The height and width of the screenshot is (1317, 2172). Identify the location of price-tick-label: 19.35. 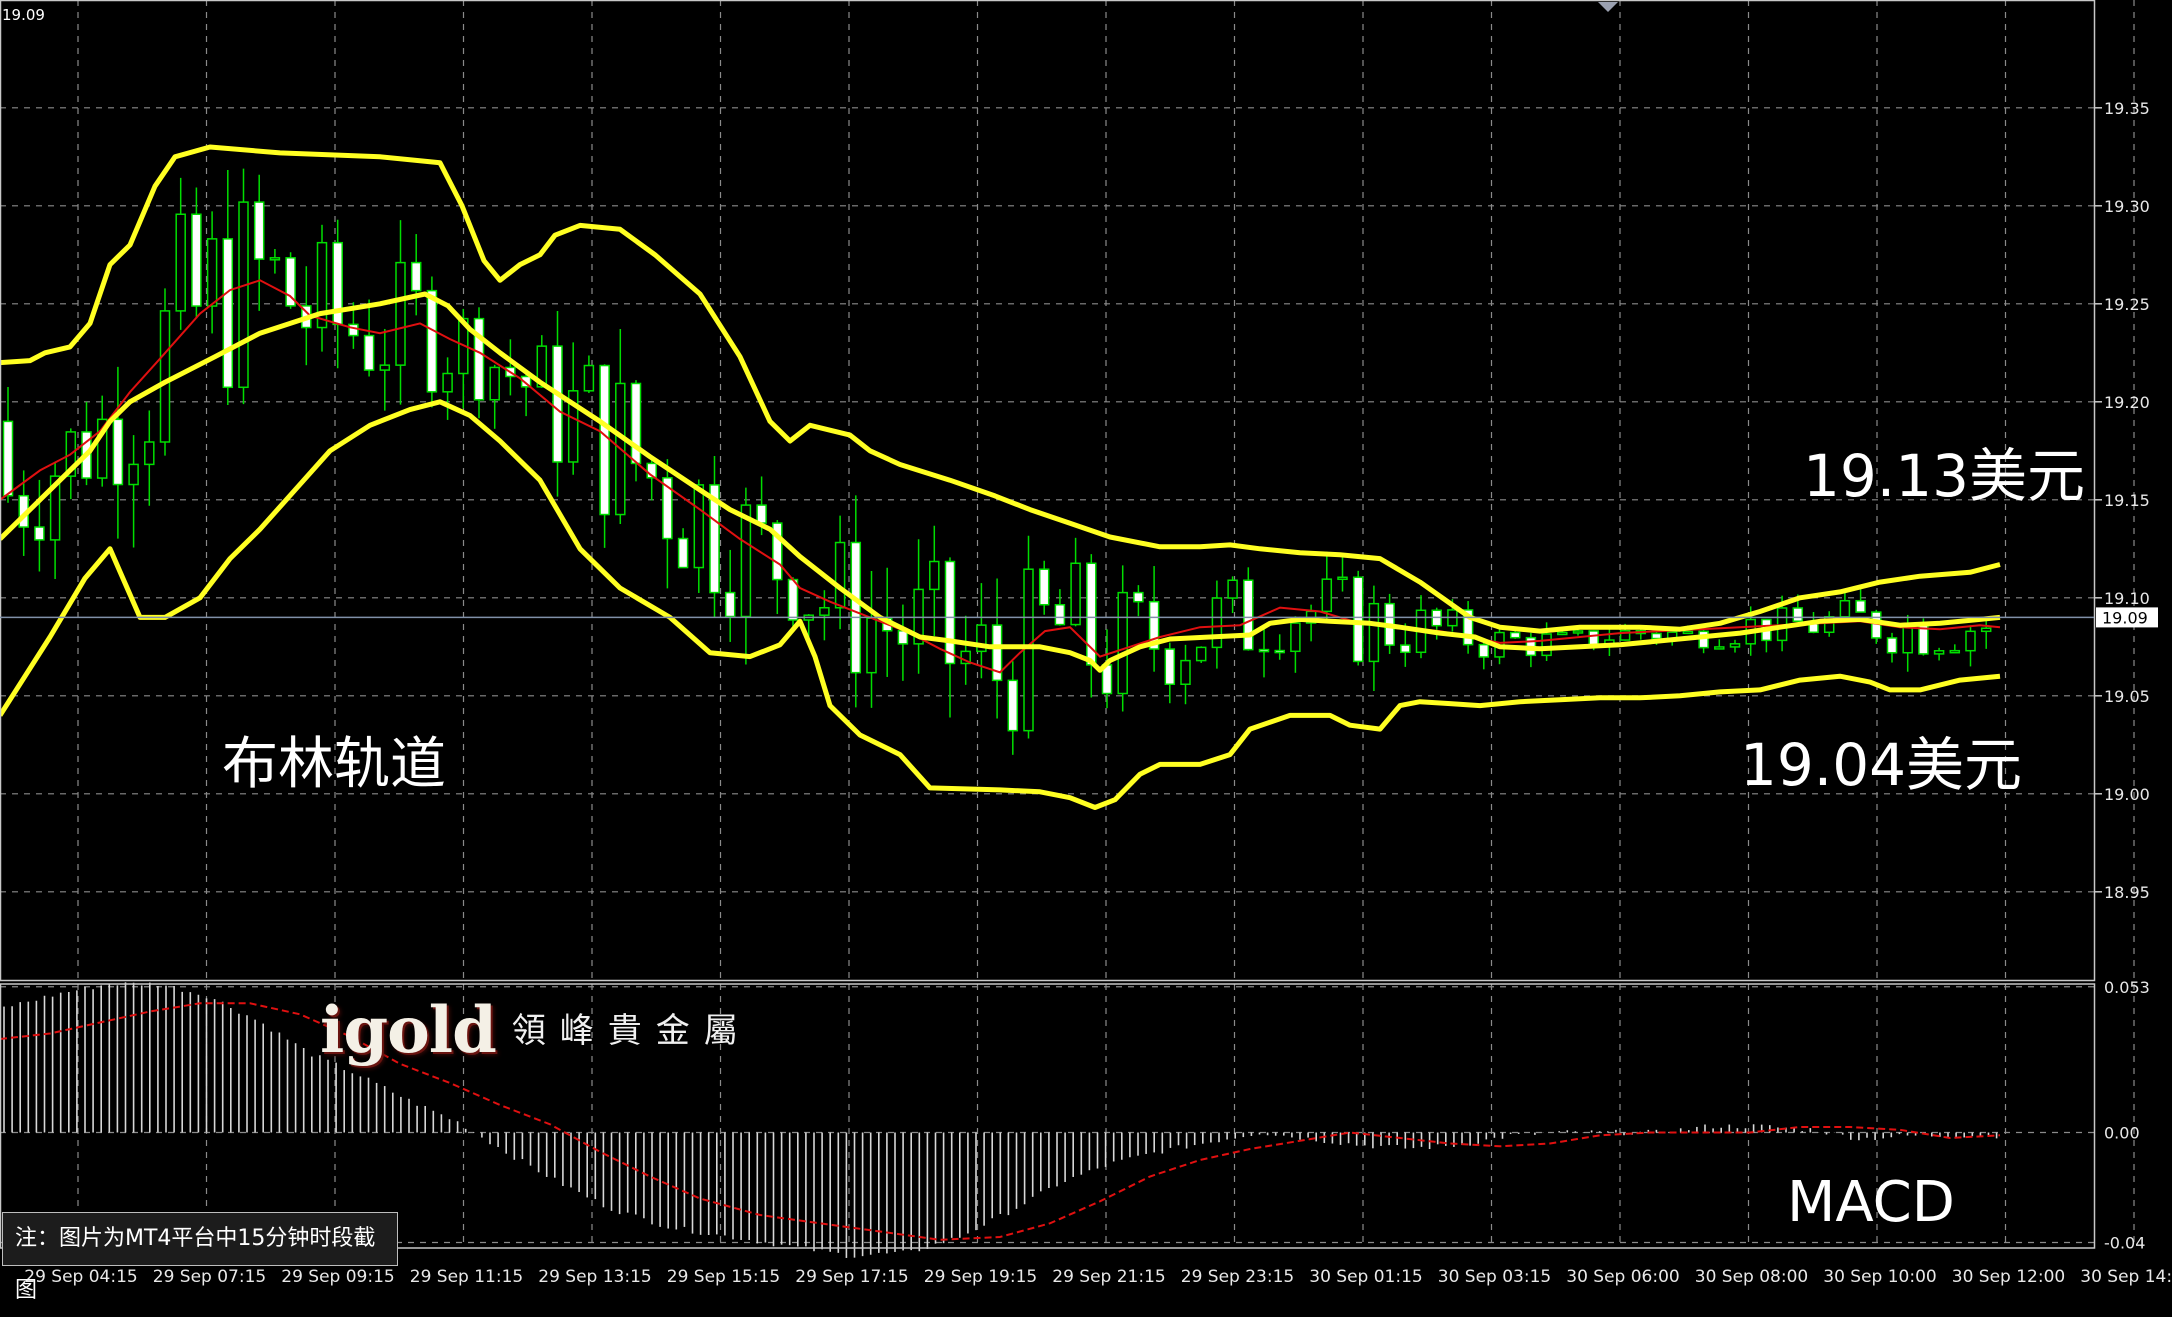
(2127, 108).